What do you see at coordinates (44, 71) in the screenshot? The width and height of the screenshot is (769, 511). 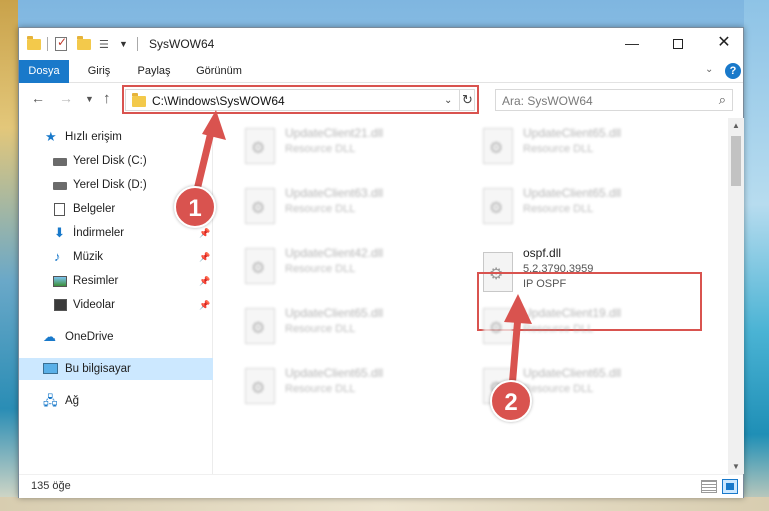 I see `tab-file: Dosya` at bounding box center [44, 71].